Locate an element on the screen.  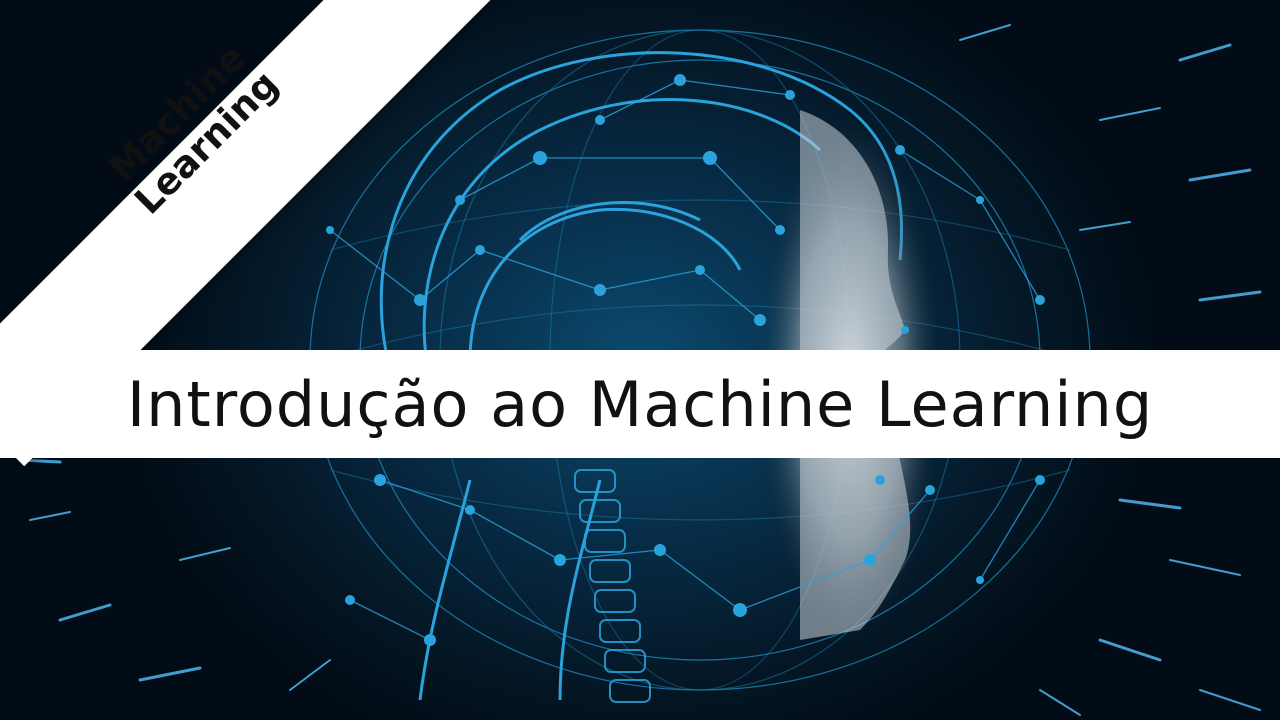
video-title: Introdução ao Machine Learning is located at coordinates (640, 404).